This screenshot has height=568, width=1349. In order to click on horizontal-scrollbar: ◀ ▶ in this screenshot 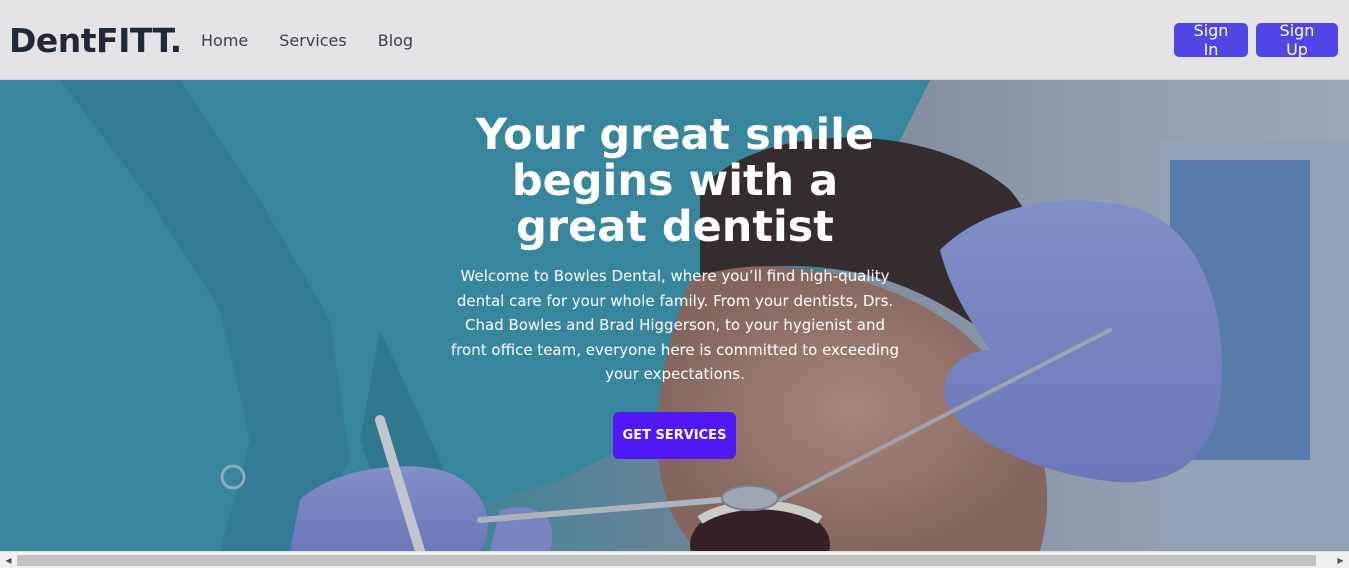, I will do `click(674, 559)`.